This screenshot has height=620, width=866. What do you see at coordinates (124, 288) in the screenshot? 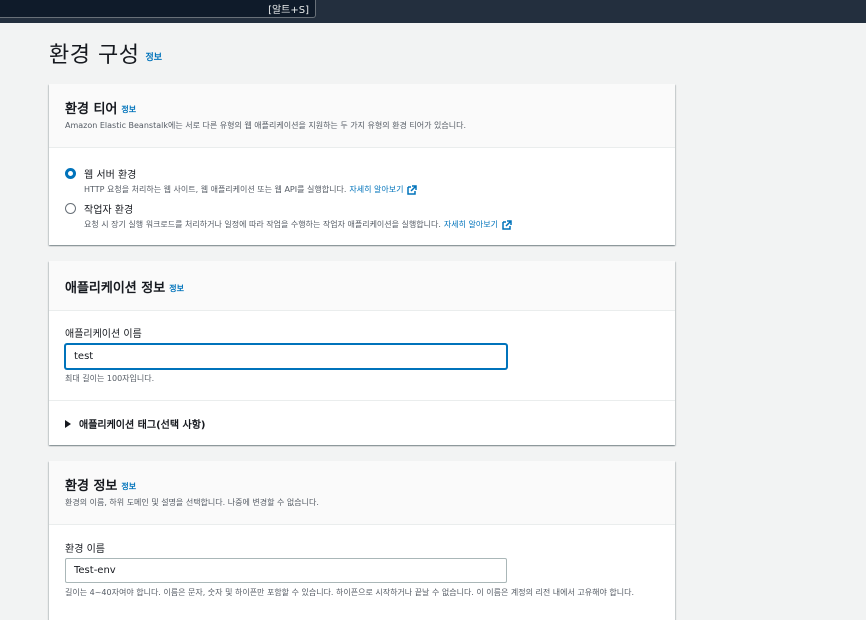
I see `application-info-title: 애플리케이션 정보 정보` at bounding box center [124, 288].